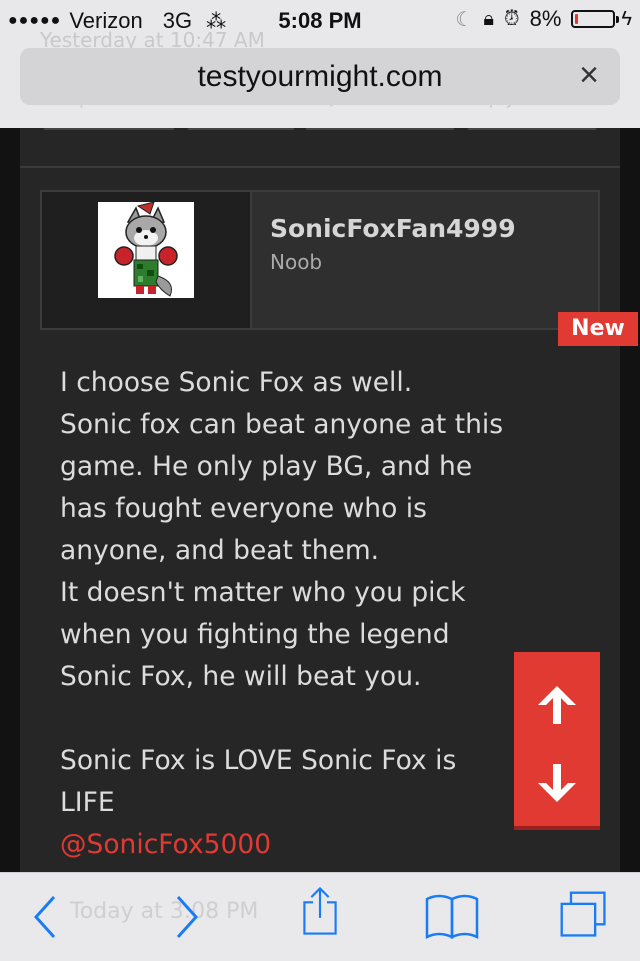 The image size is (640, 961). Describe the element at coordinates (258, 760) in the screenshot. I see `post-line: Sonic Fox is LOVE Sonic Fox is` at that location.